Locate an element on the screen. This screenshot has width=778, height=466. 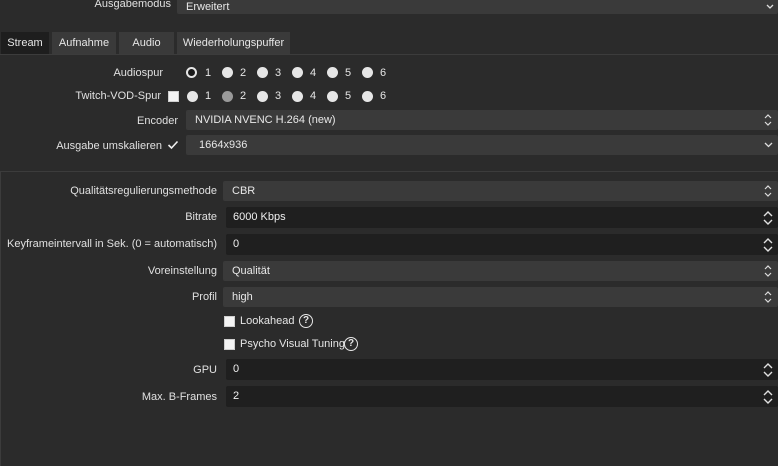
psycho-visual-checkbox is located at coordinates (229, 344).